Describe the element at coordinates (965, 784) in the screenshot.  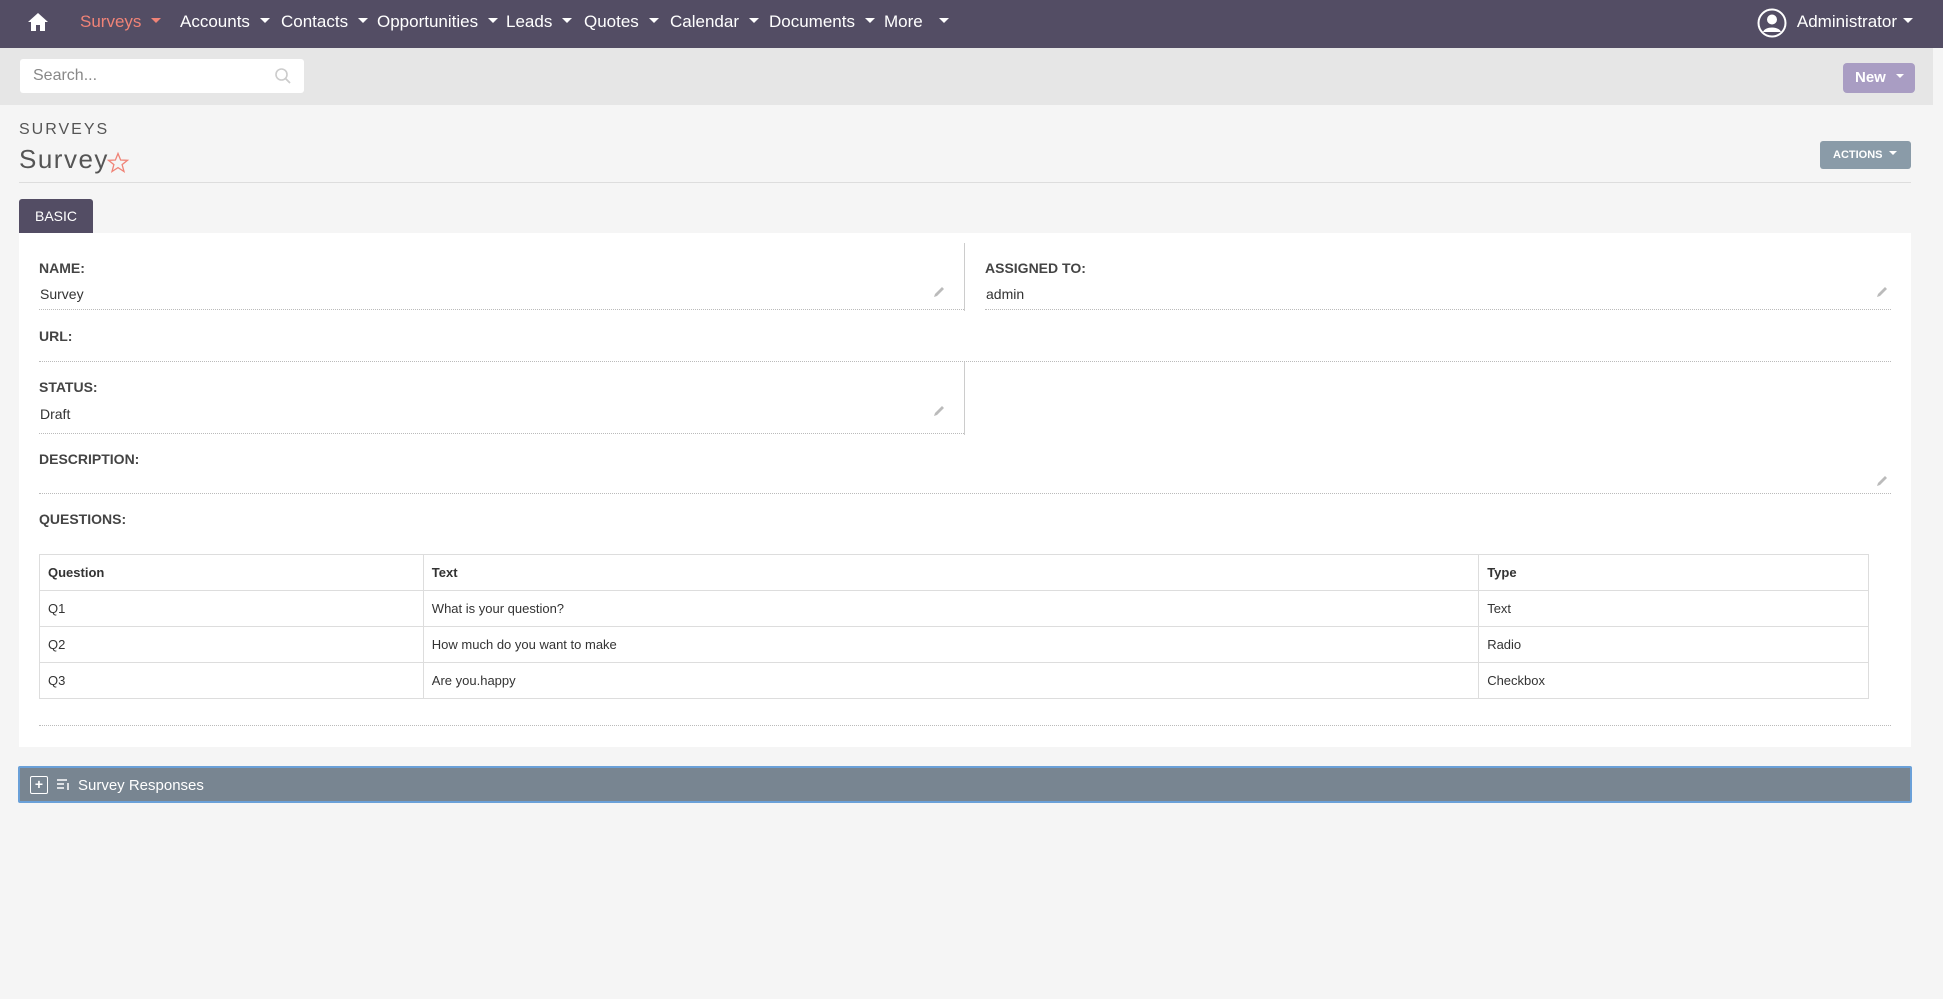
I see `survey-responses-subpanel: + Survey Responses` at that location.